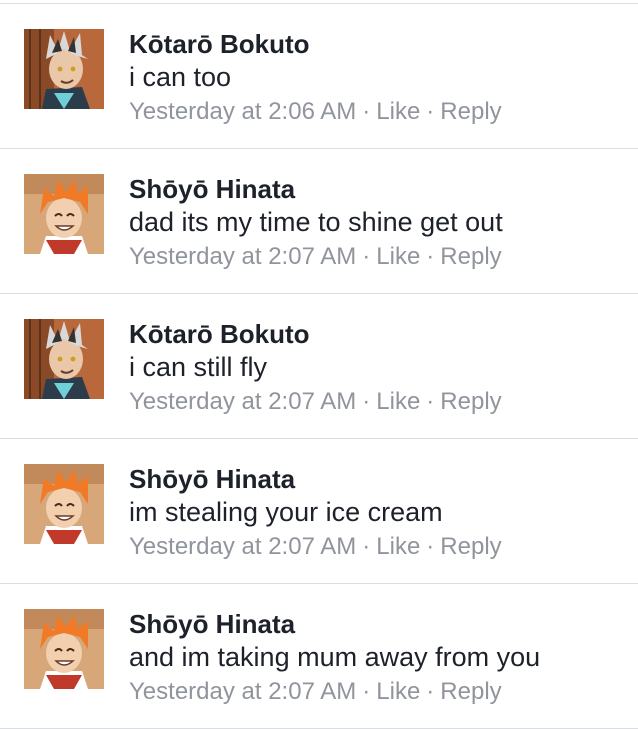 The height and width of the screenshot is (729, 638). Describe the element at coordinates (242, 111) in the screenshot. I see `comment-timestamp: Yesterday at 2:06 AM` at that location.